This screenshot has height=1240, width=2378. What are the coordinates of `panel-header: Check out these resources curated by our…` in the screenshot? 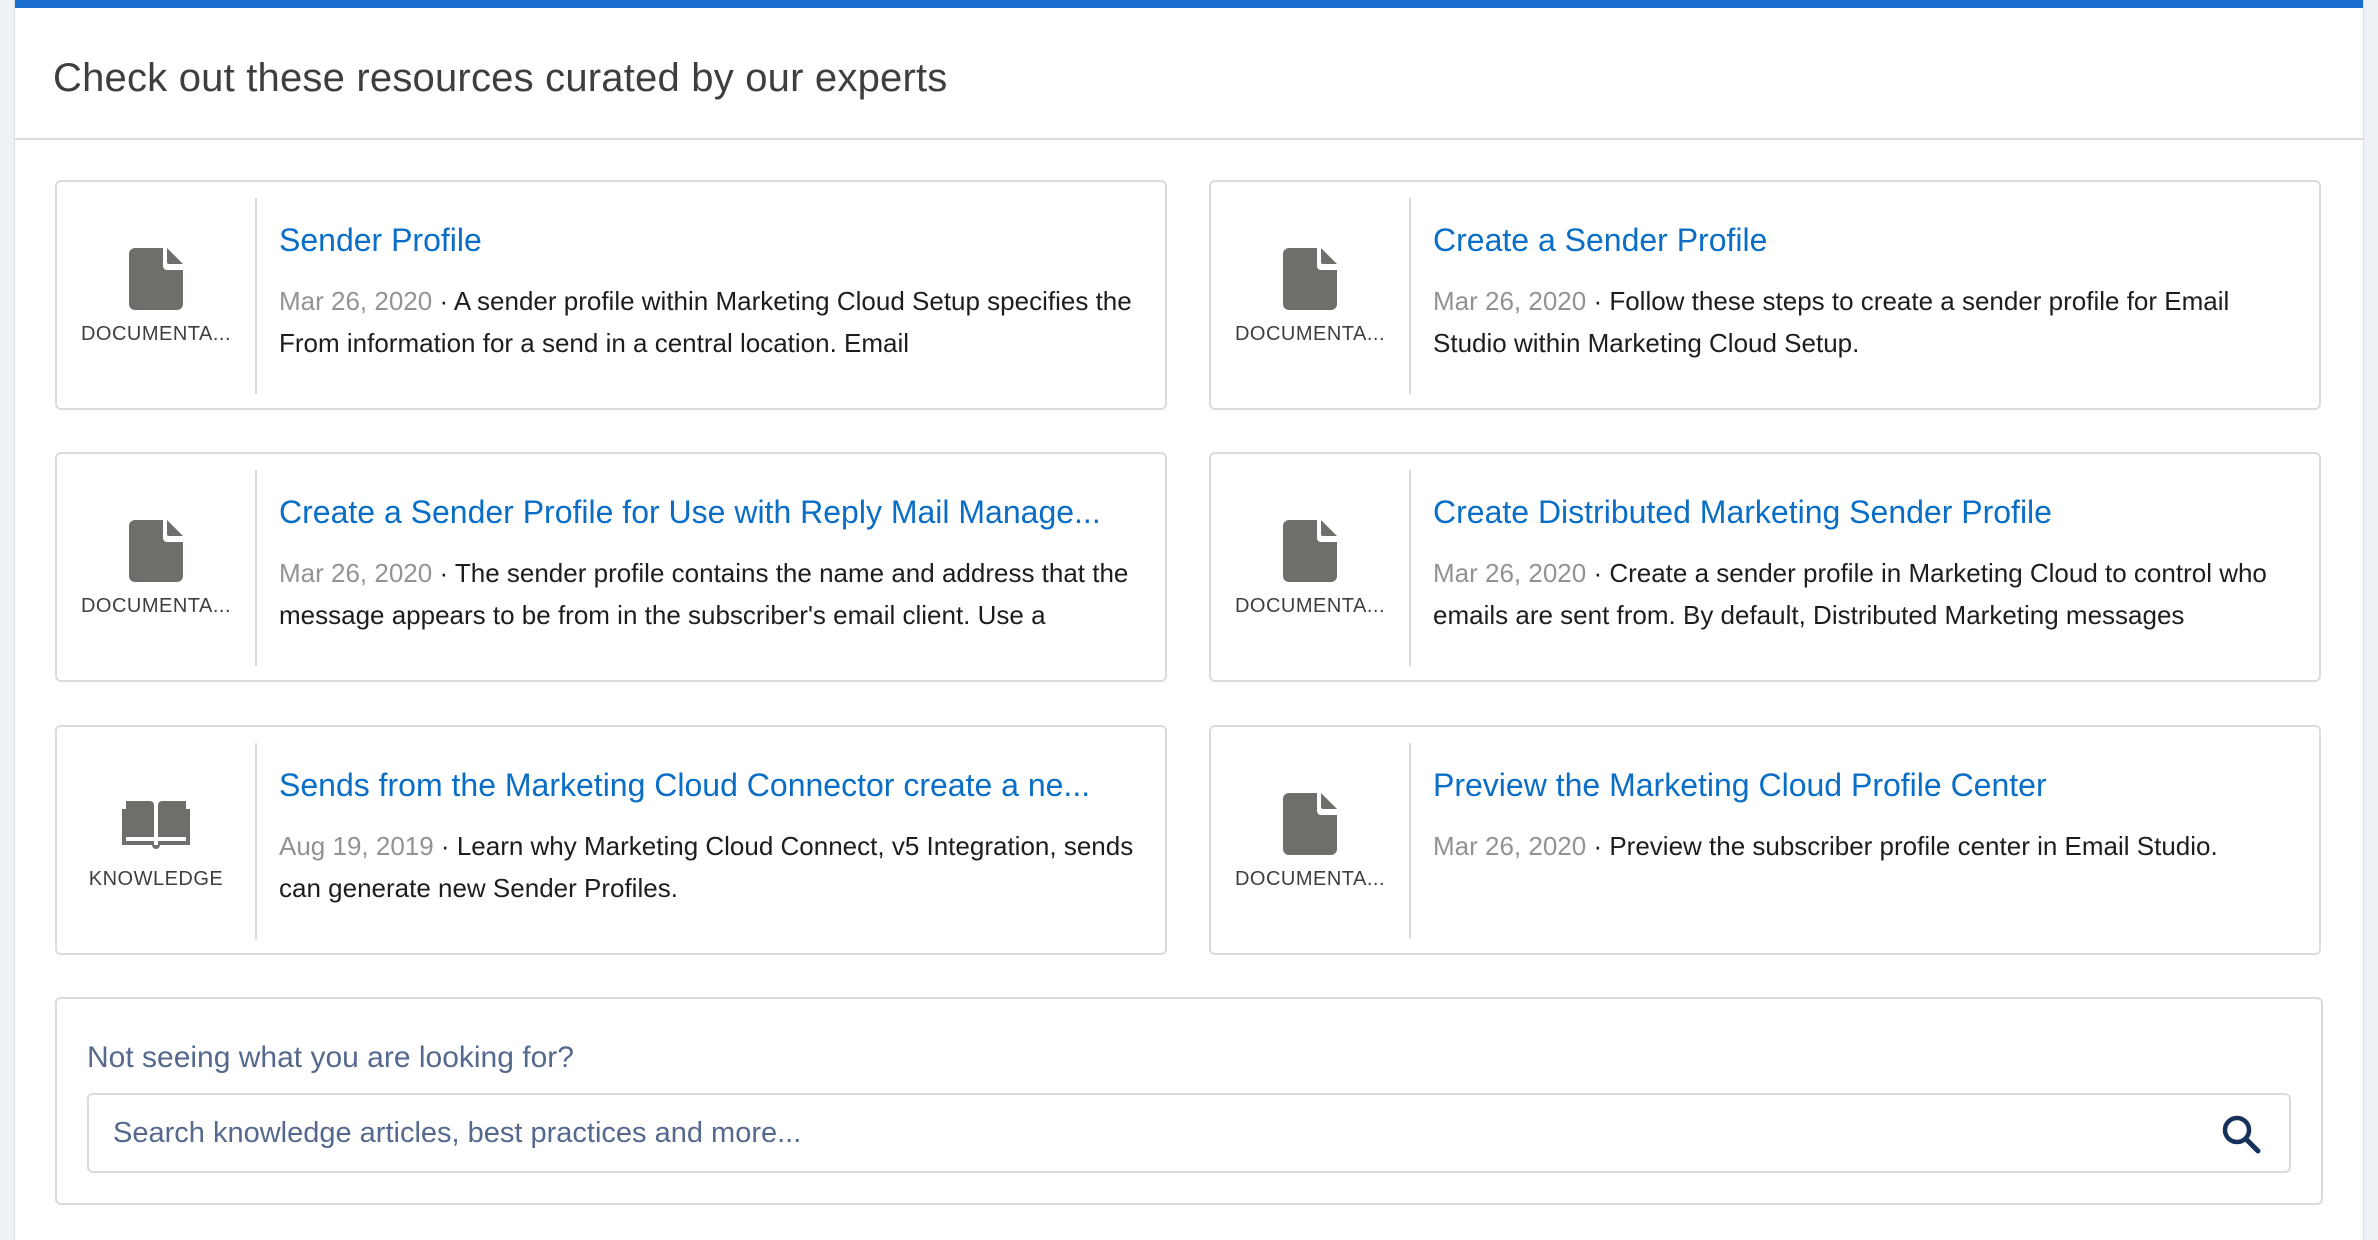 It's located at (1189, 74).